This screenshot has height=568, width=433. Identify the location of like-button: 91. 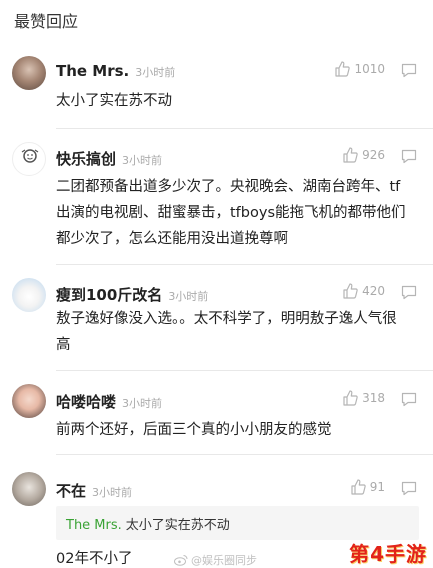
(367, 487).